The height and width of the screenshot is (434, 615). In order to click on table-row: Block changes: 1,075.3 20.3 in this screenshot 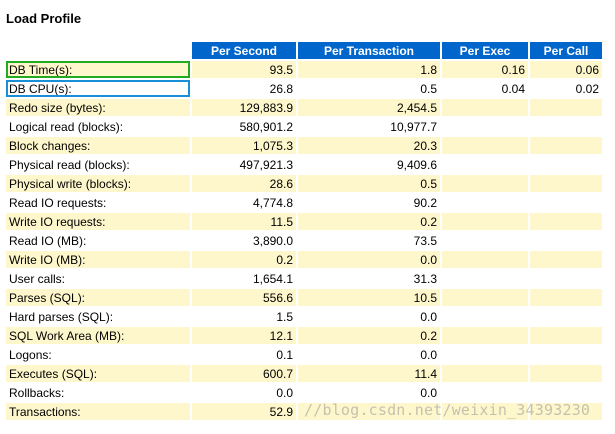, I will do `click(304, 145)`.